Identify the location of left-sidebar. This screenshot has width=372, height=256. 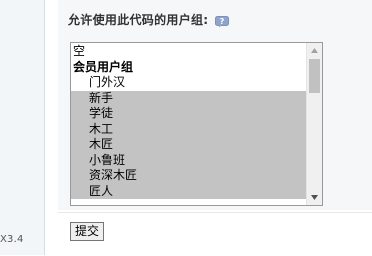
(22, 127).